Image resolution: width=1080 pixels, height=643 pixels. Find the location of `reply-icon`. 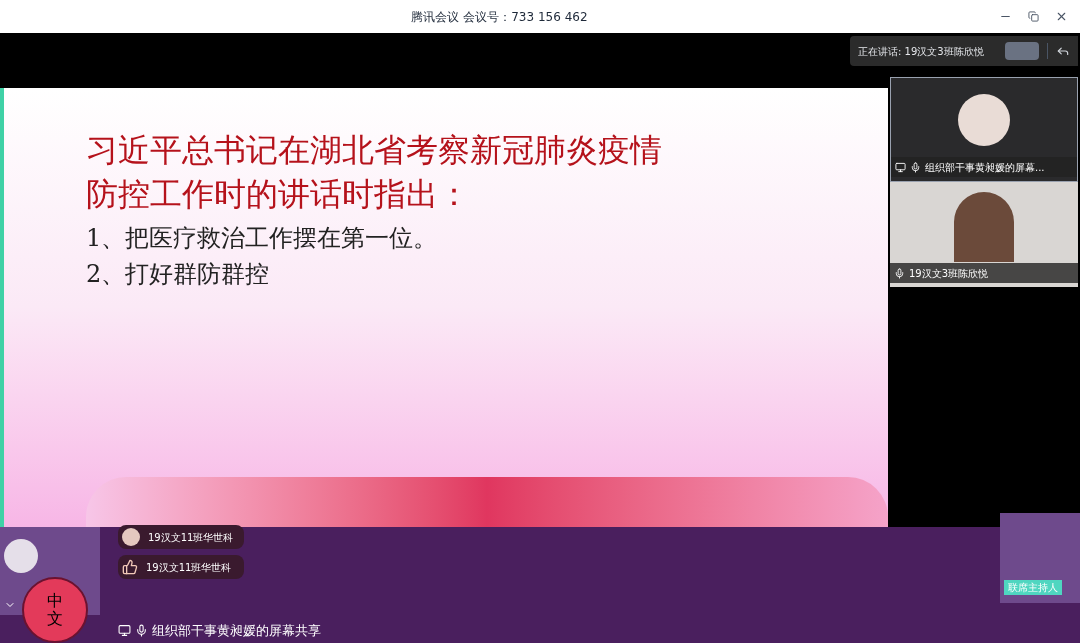

reply-icon is located at coordinates (1063, 51).